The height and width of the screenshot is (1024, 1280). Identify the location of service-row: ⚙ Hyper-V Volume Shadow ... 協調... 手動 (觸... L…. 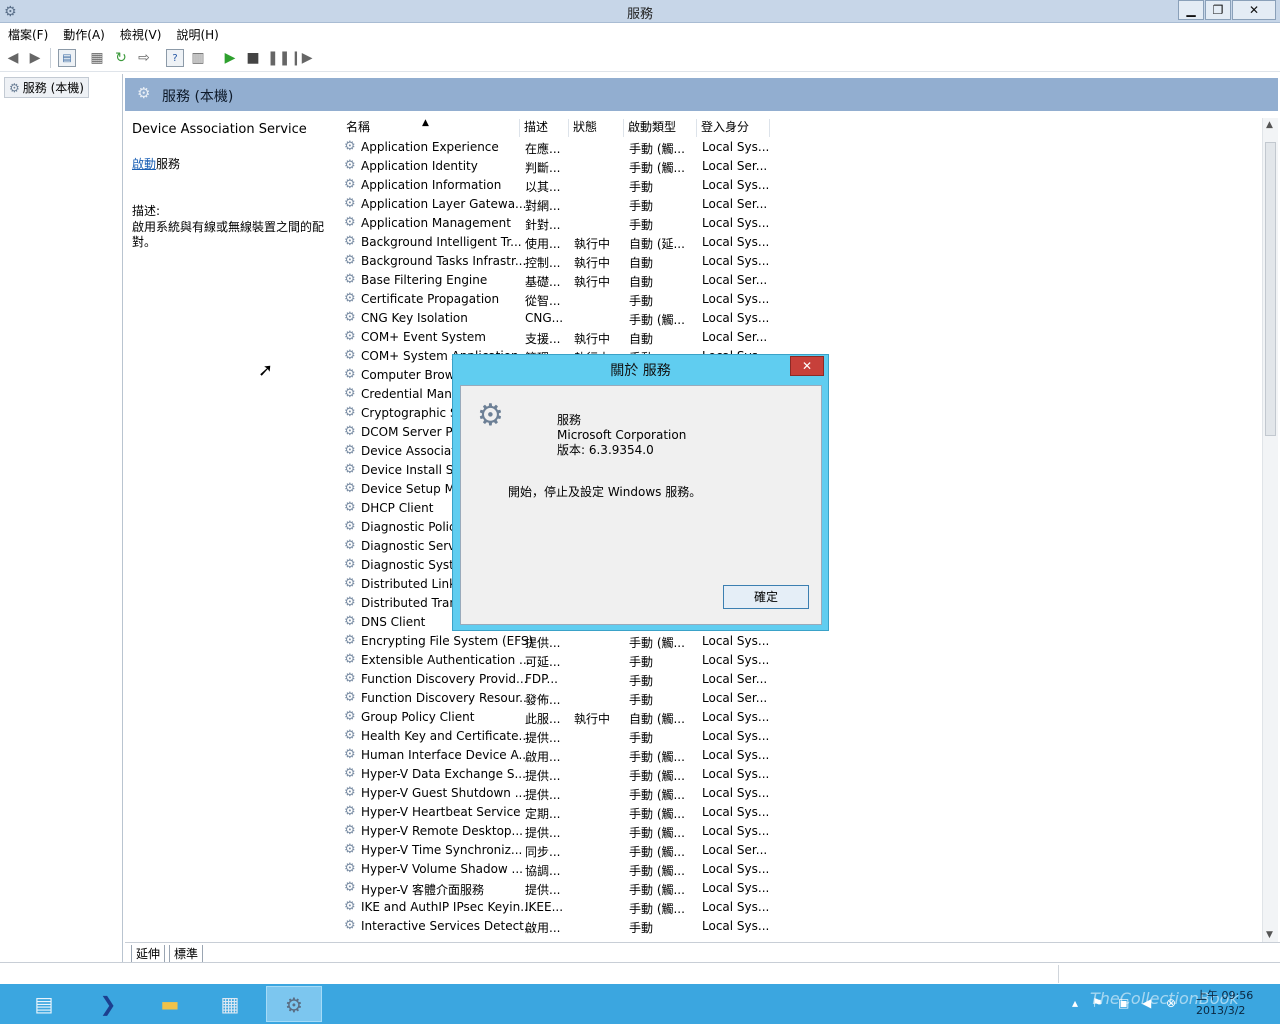
(557, 869).